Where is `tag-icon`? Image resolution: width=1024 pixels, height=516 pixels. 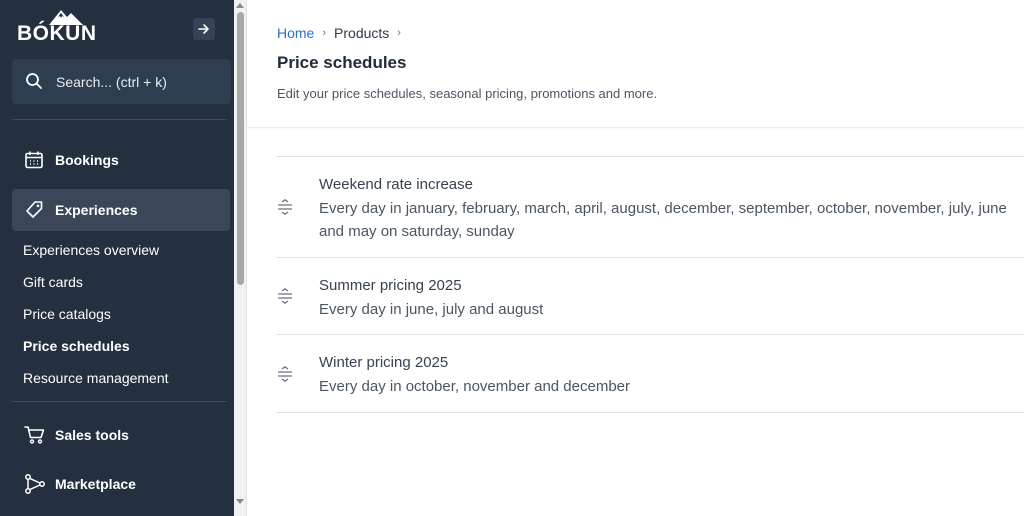 tag-icon is located at coordinates (34, 209).